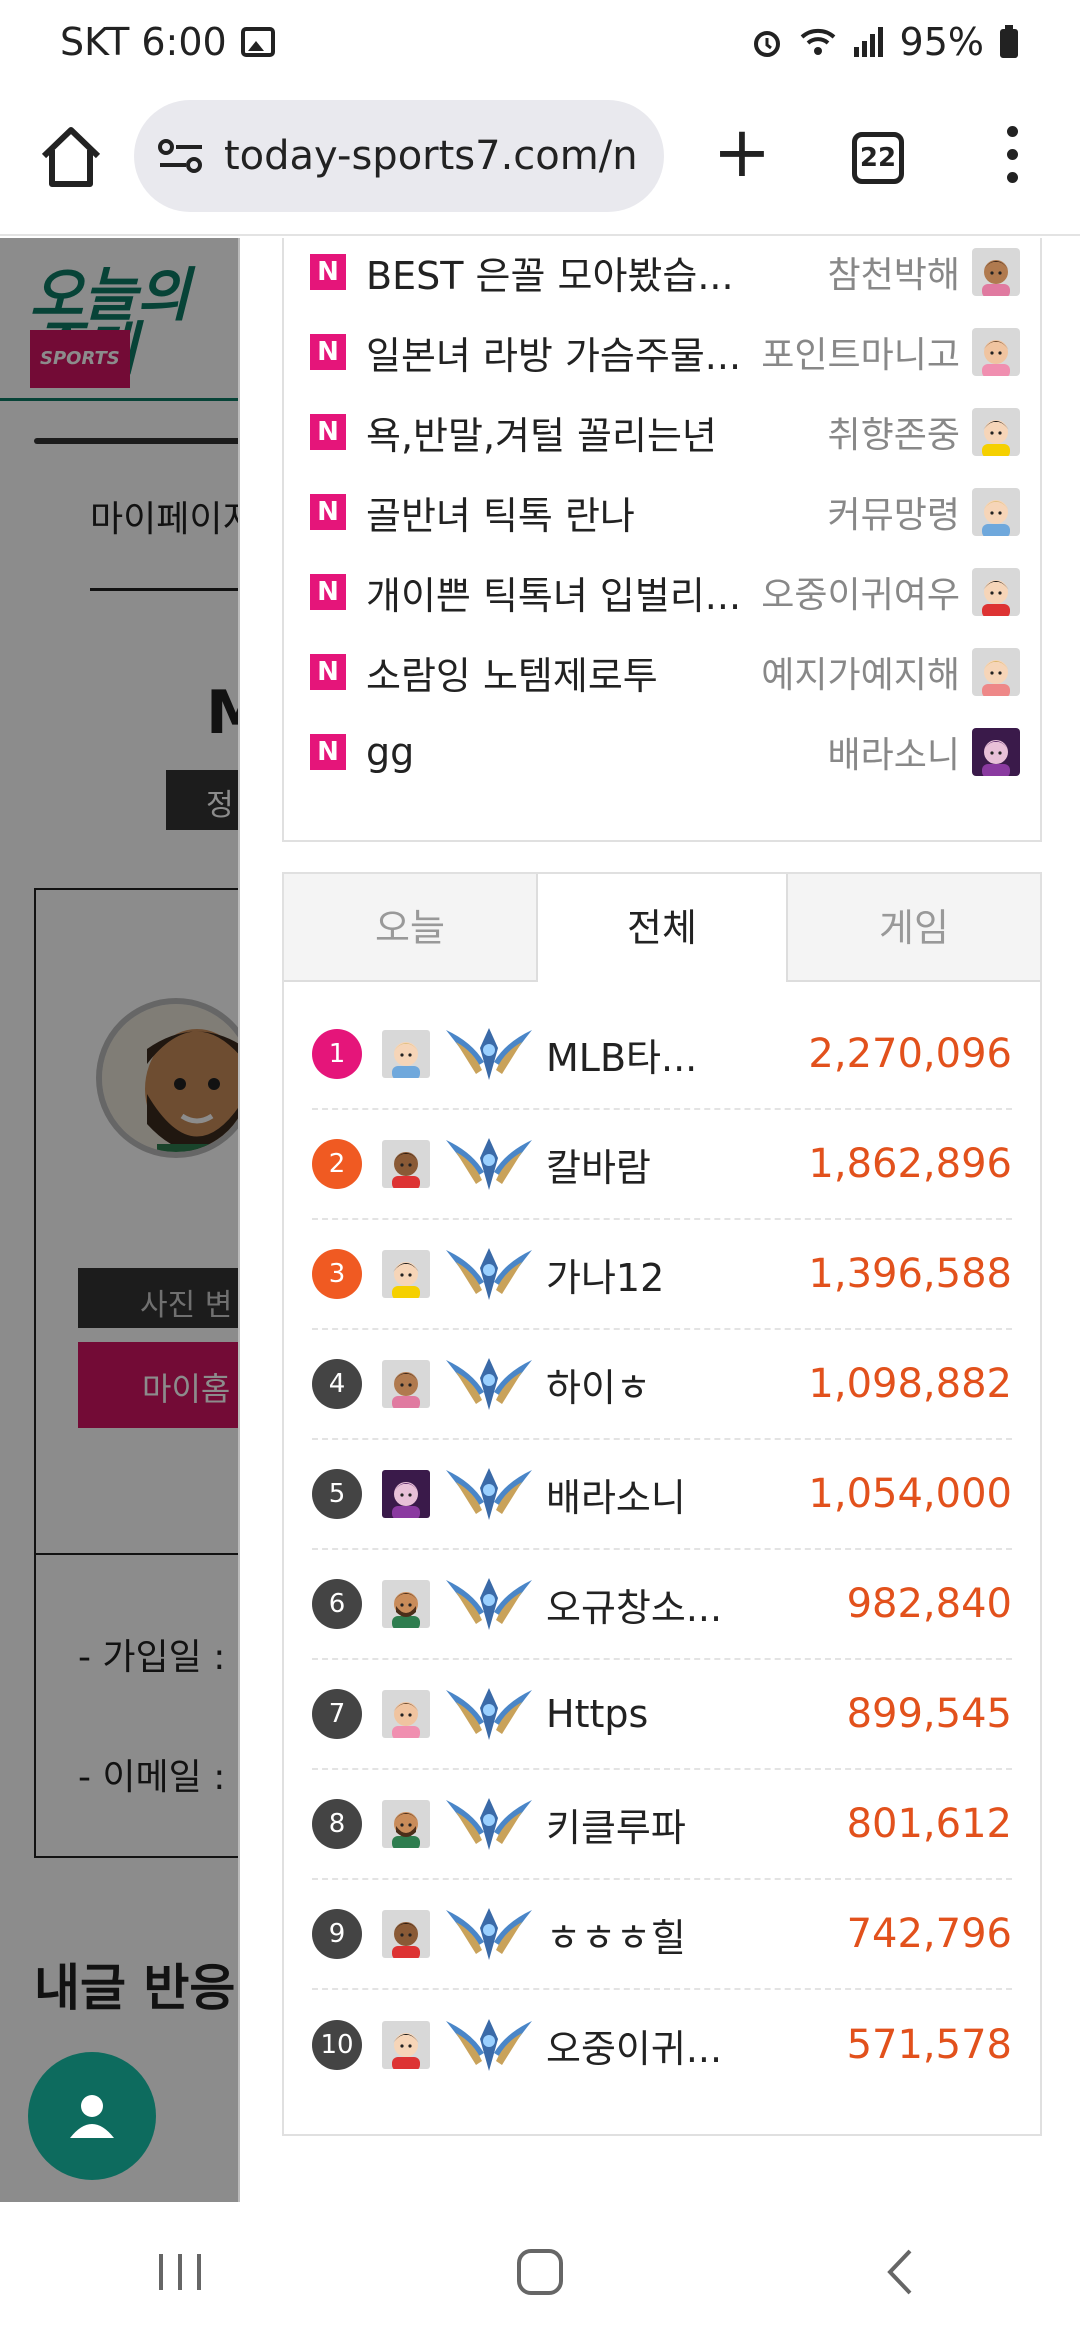 The width and height of the screenshot is (1080, 2340). I want to click on rank-score: 801,612, so click(929, 1824).